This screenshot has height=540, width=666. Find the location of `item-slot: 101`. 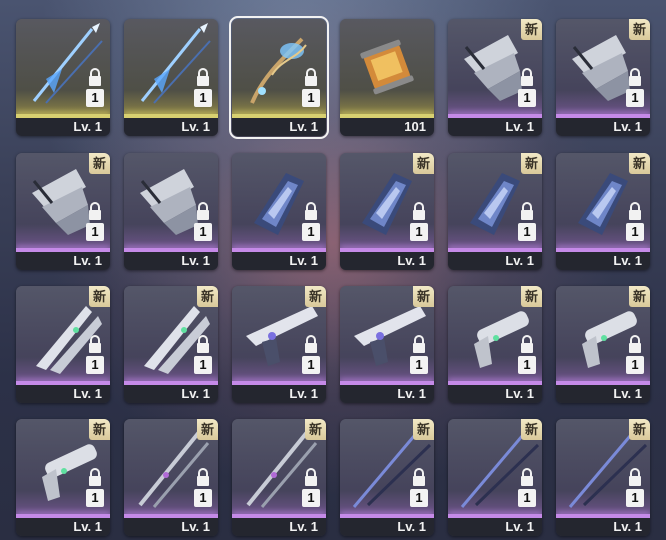

item-slot: 101 is located at coordinates (387, 77).